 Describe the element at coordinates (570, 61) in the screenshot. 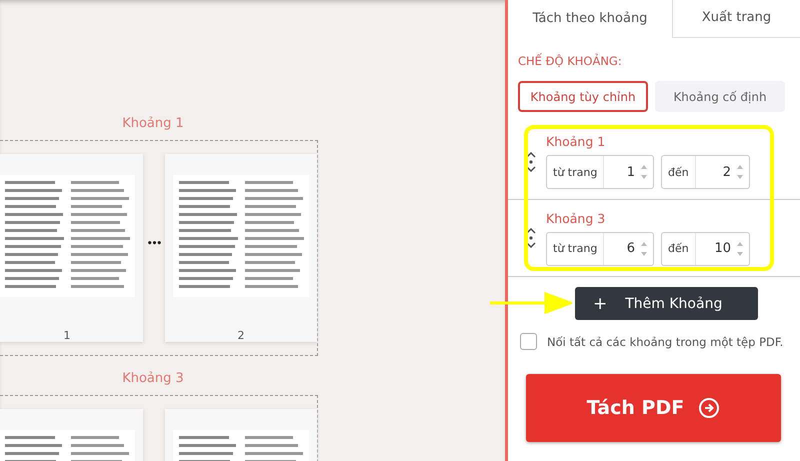

I see `section-label: CHẾ ĐỘ KHOẢNG:` at that location.